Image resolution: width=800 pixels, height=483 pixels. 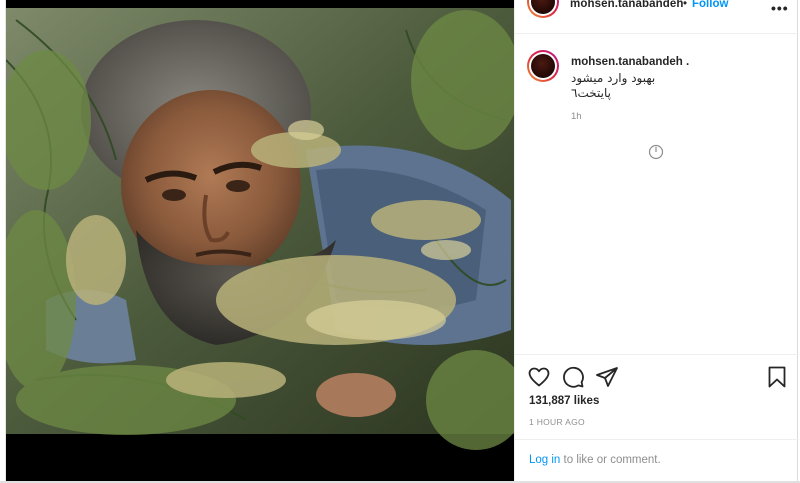 I want to click on caption-avatar, so click(x=543, y=66).